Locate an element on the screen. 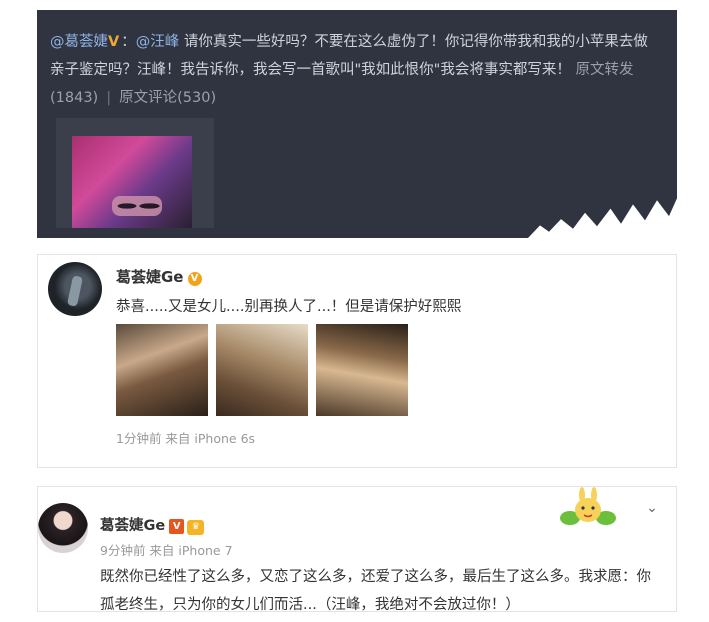 Image resolution: width=709 pixels, height=622 pixels. vip-crown-icon: ♛ is located at coordinates (196, 527).